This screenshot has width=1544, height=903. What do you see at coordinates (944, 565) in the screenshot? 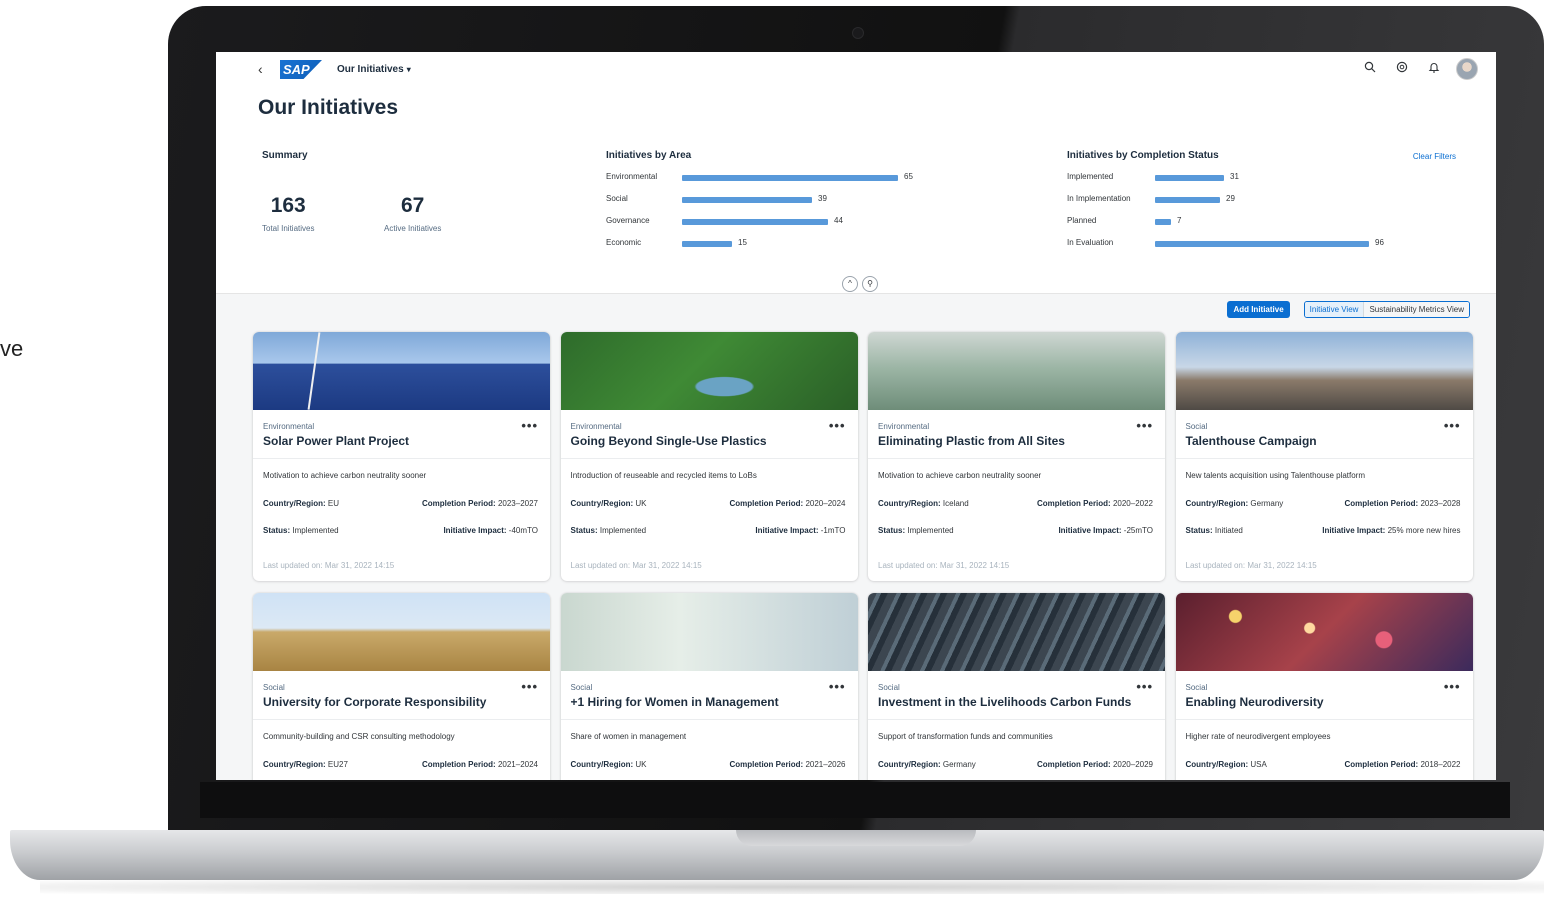
I see `card-last-updated: Last updated on: Mar 31, 2022 14:15` at bounding box center [944, 565].